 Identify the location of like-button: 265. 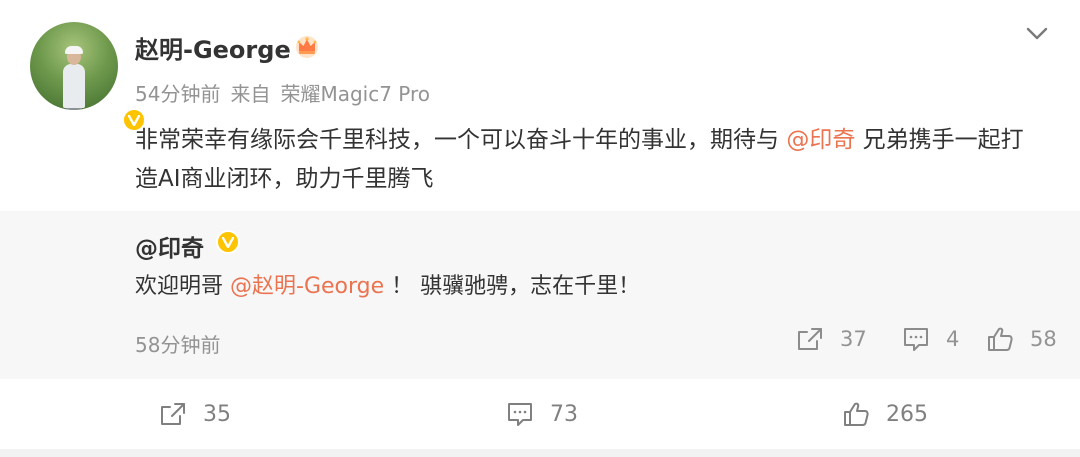
(885, 414).